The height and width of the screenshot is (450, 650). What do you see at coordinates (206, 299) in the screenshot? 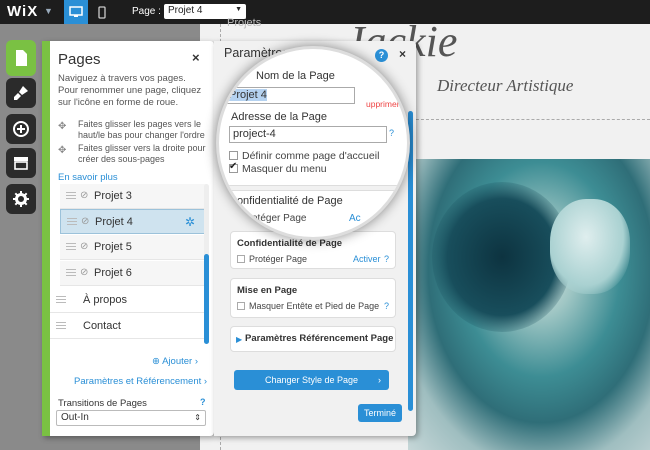
I see `scroll-thumb` at bounding box center [206, 299].